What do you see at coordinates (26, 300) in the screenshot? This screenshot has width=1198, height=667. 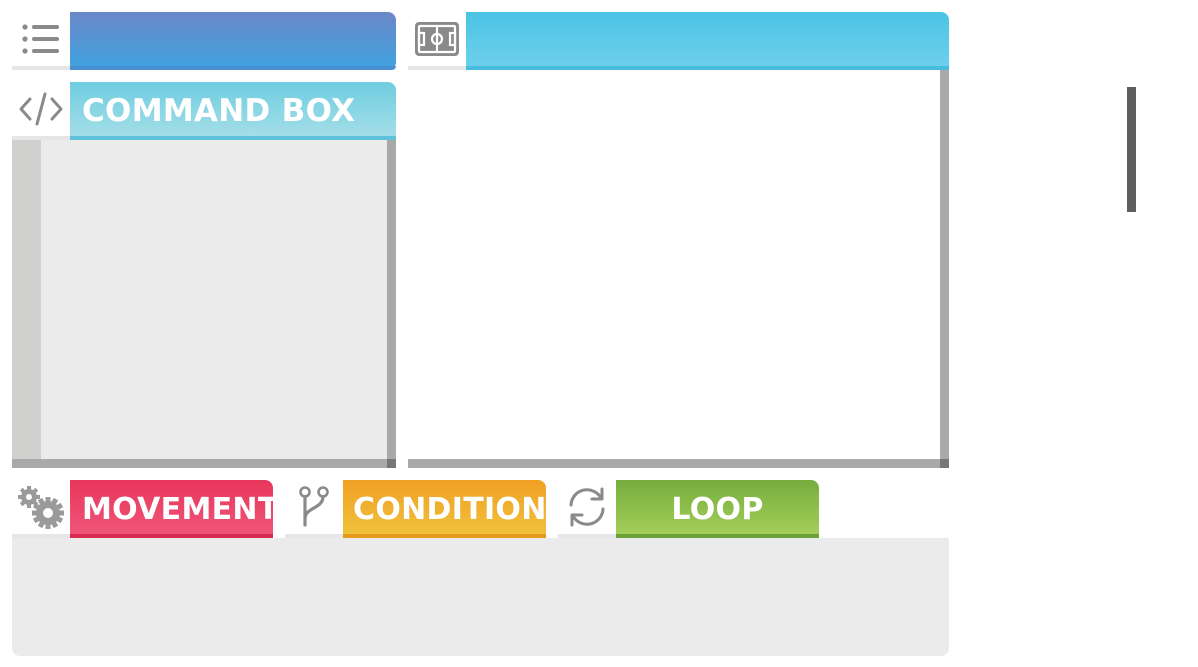 I see `line-number-gutter` at bounding box center [26, 300].